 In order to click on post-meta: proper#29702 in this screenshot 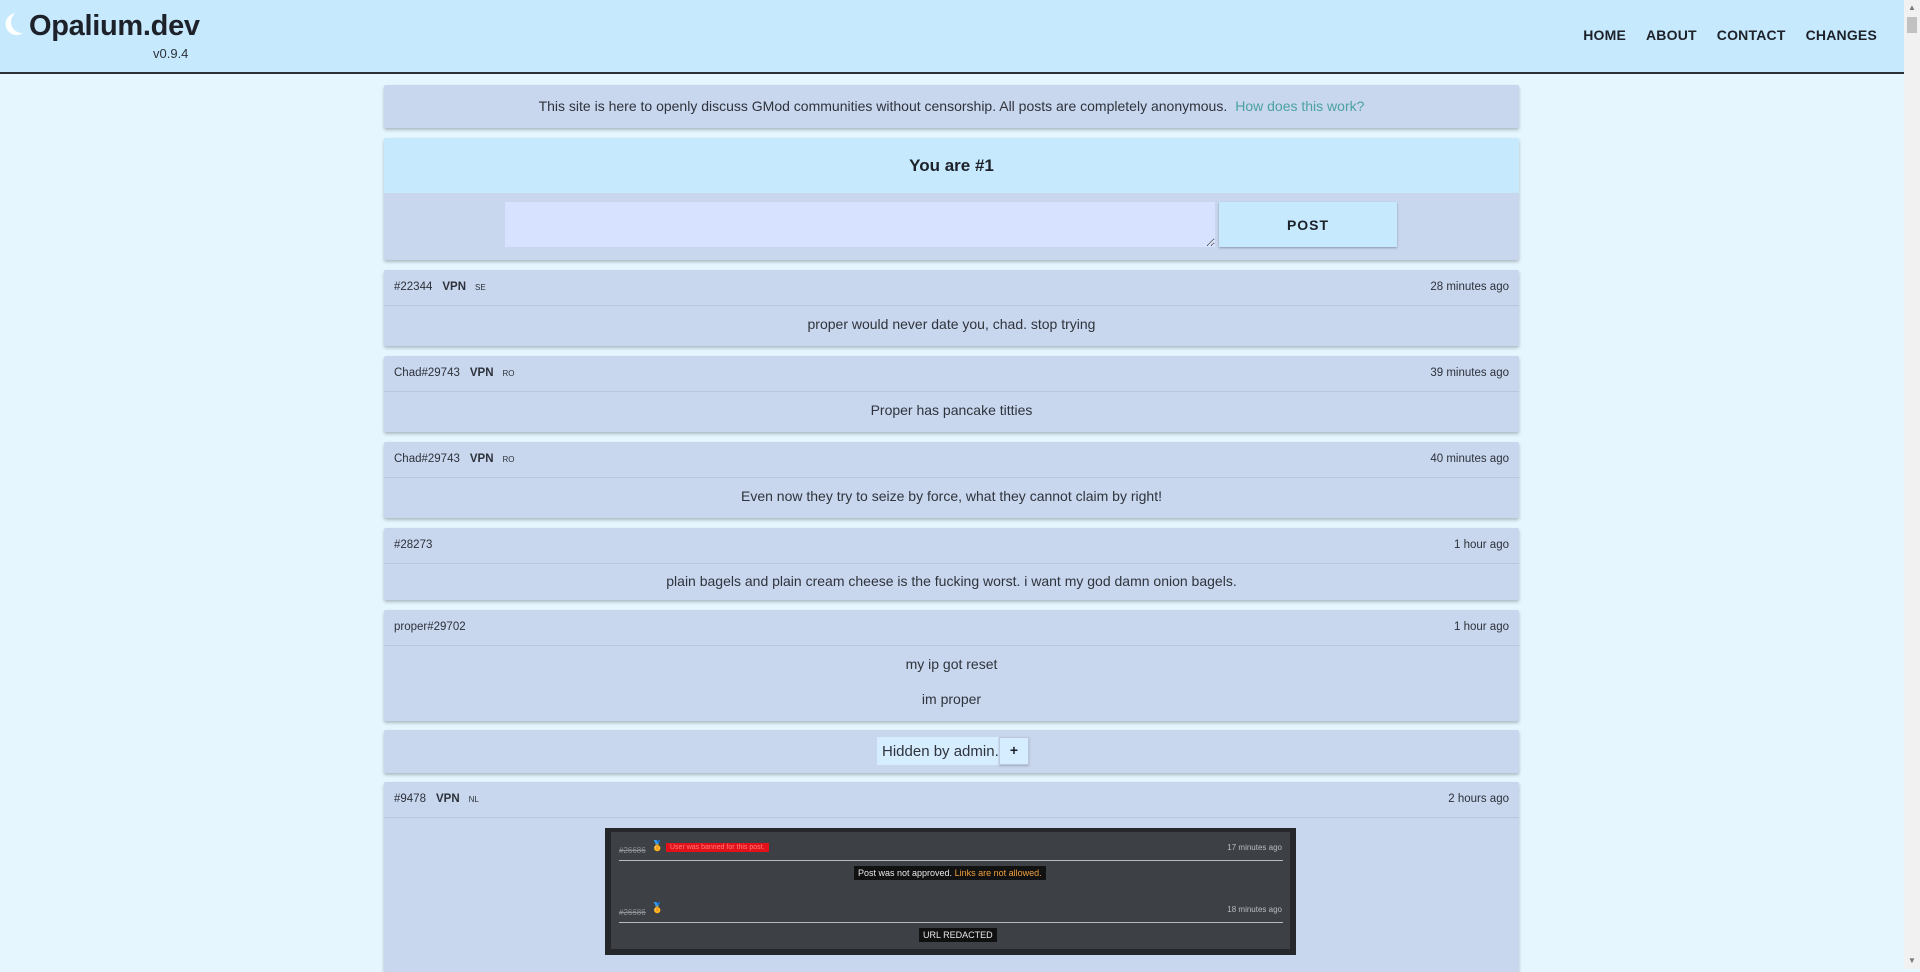, I will do `click(430, 627)`.